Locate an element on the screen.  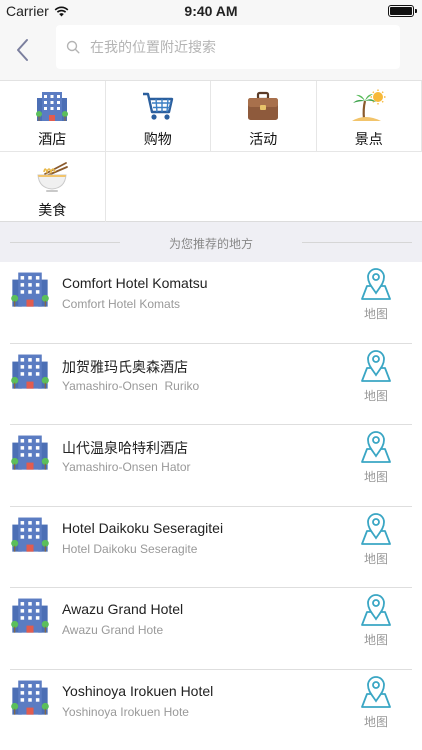
place-name: Hotel Daikoku Seseragitei is located at coordinates (143, 527).